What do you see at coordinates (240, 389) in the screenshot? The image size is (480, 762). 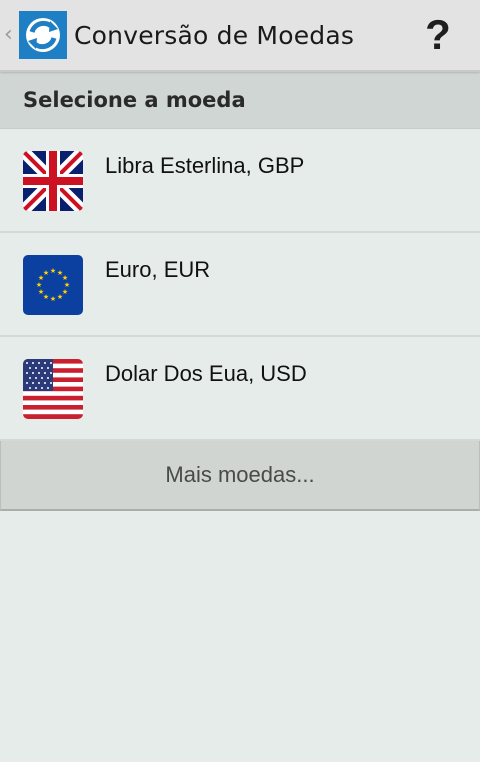 I see `currency-item-usd: Dolar Dos Eua, USD` at bounding box center [240, 389].